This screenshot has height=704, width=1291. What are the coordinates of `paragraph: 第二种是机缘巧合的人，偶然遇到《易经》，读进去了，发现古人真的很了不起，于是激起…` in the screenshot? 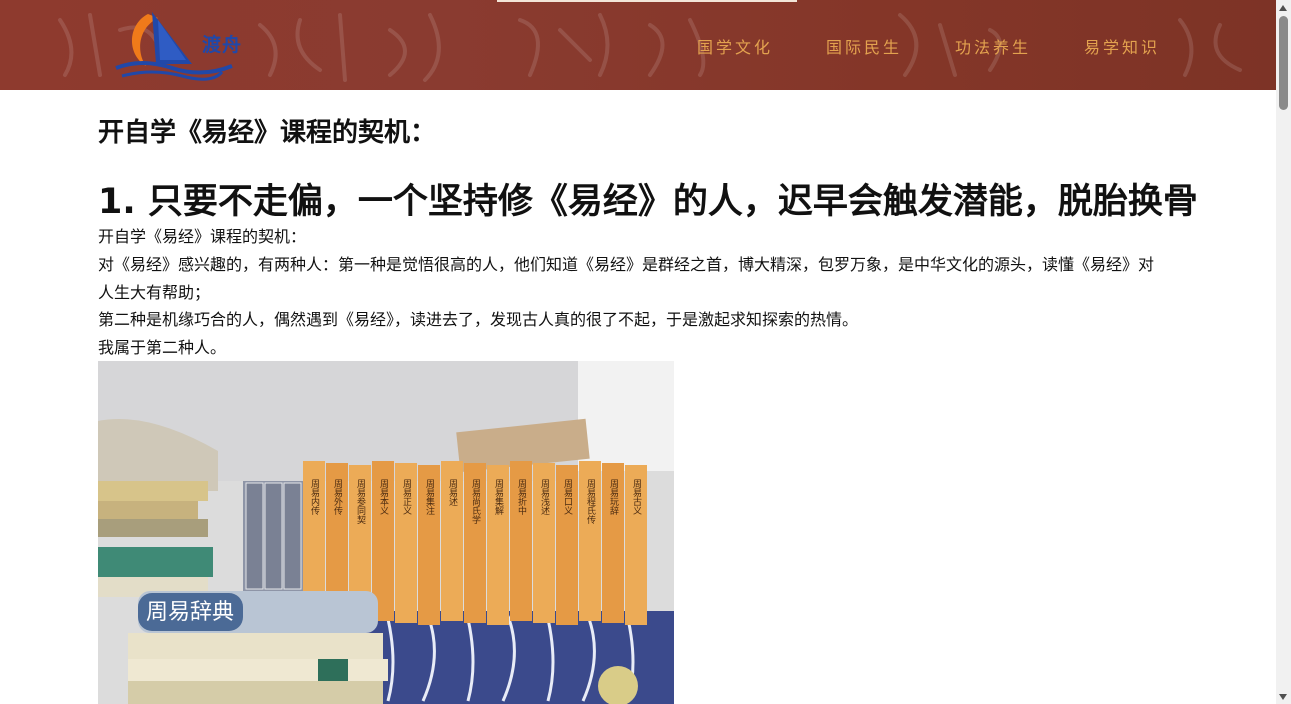 It's located at (478, 319).